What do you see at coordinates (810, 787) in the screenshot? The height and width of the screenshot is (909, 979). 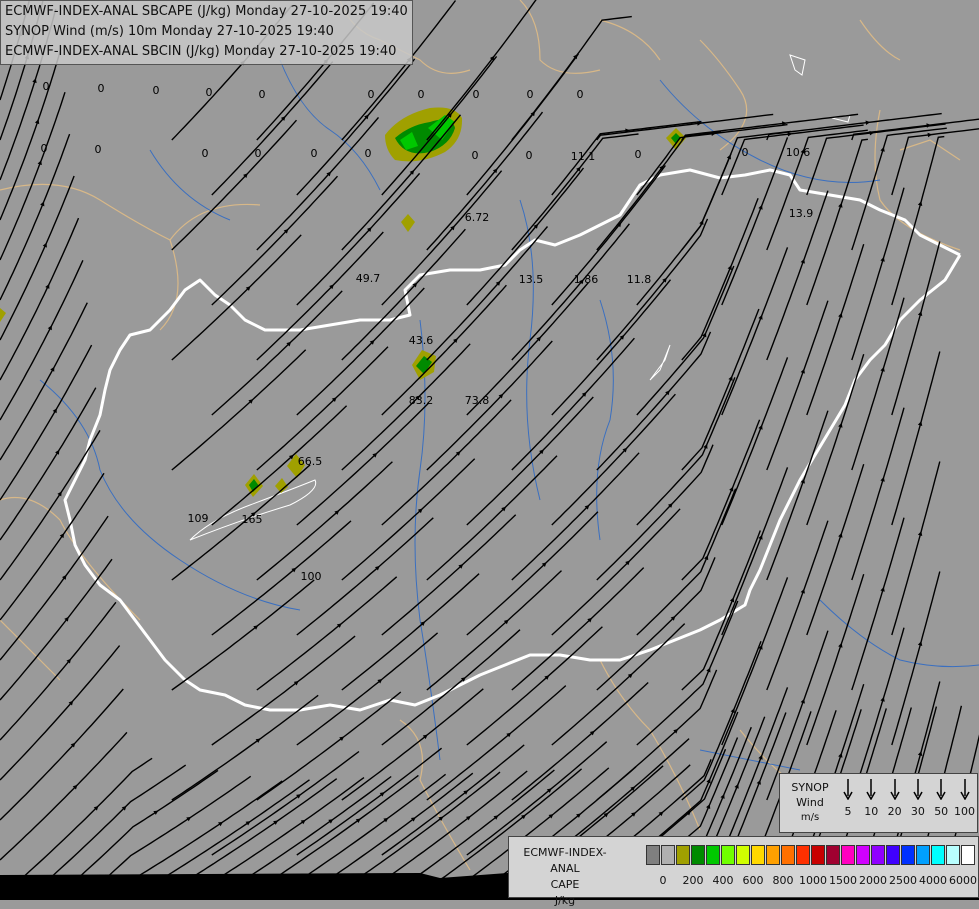 I see `wind-legend-title: SYNOP` at bounding box center [810, 787].